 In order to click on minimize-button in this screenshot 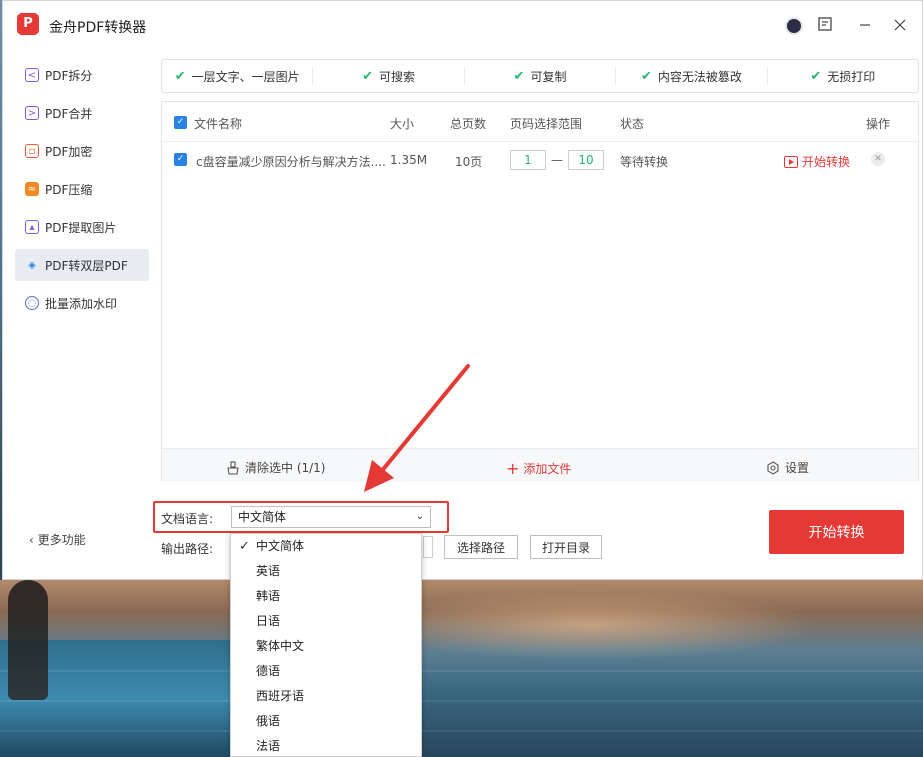, I will do `click(865, 26)`.